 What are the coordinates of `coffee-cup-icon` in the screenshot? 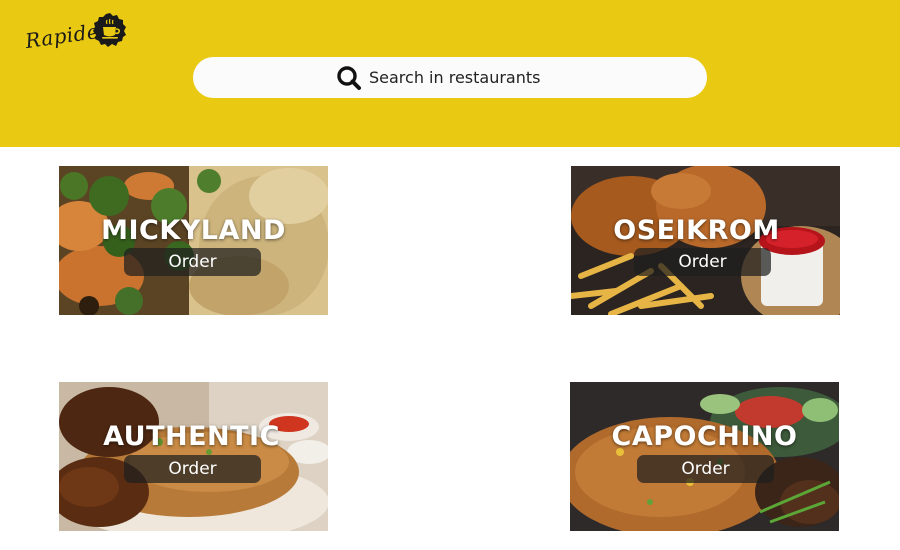 It's located at (109, 30).